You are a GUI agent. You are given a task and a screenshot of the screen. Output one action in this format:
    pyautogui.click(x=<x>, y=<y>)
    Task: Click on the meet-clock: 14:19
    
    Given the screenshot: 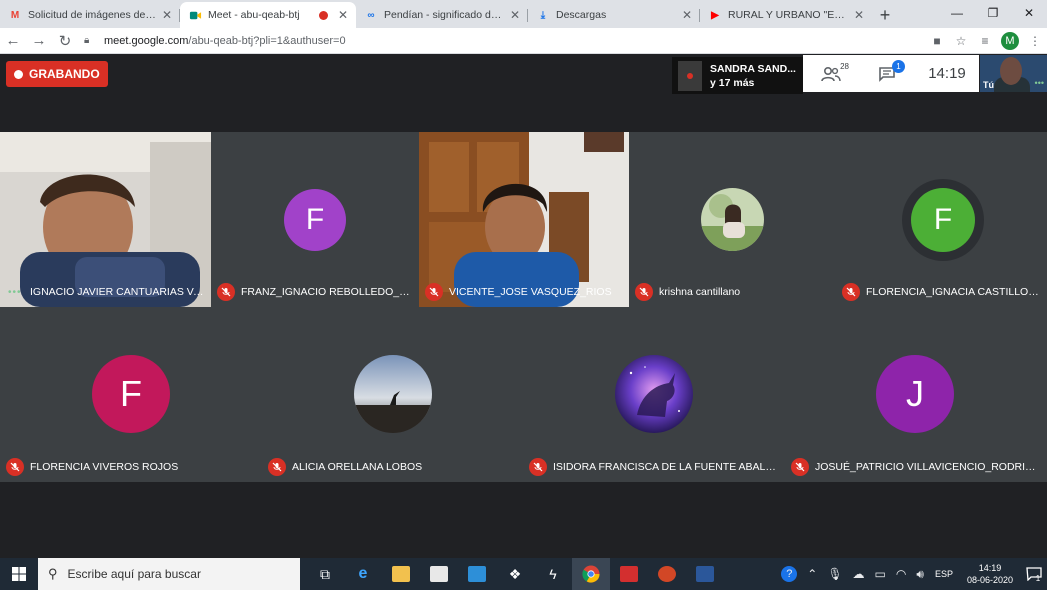 What is the action you would take?
    pyautogui.click(x=947, y=73)
    